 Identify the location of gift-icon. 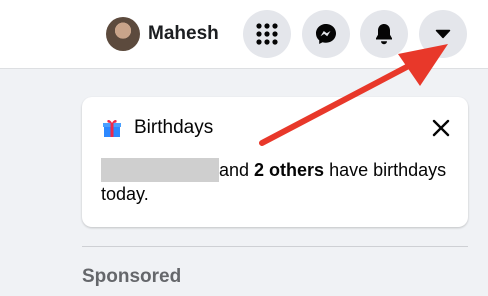
(112, 128).